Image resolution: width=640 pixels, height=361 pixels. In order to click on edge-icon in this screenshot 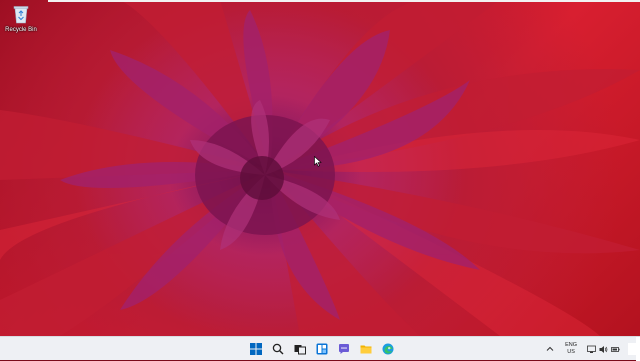, I will do `click(388, 349)`.